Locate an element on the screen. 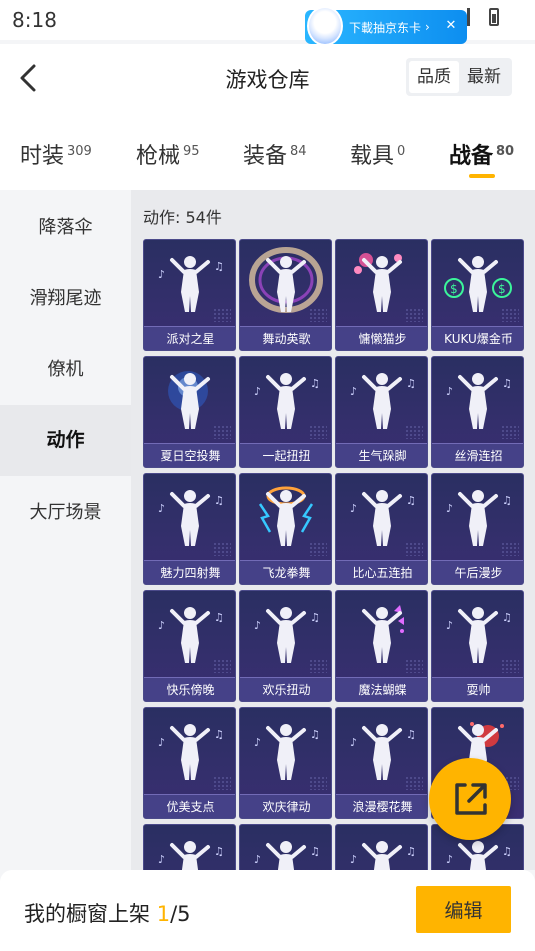 This screenshot has height=951, width=535. emote-card: 魔法蝴蝶 is located at coordinates (381, 646).